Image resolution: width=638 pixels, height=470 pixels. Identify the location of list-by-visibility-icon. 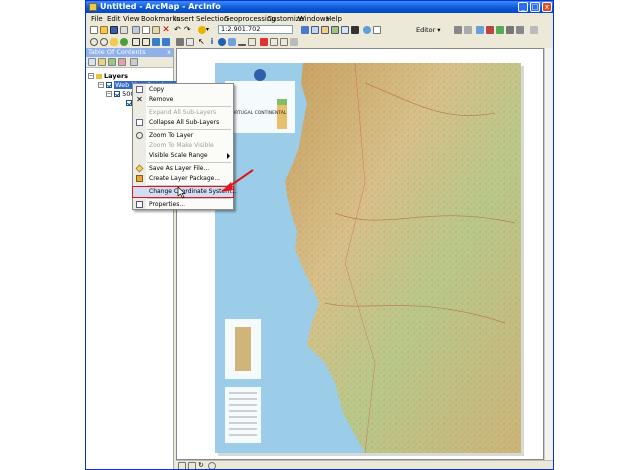
(112, 62).